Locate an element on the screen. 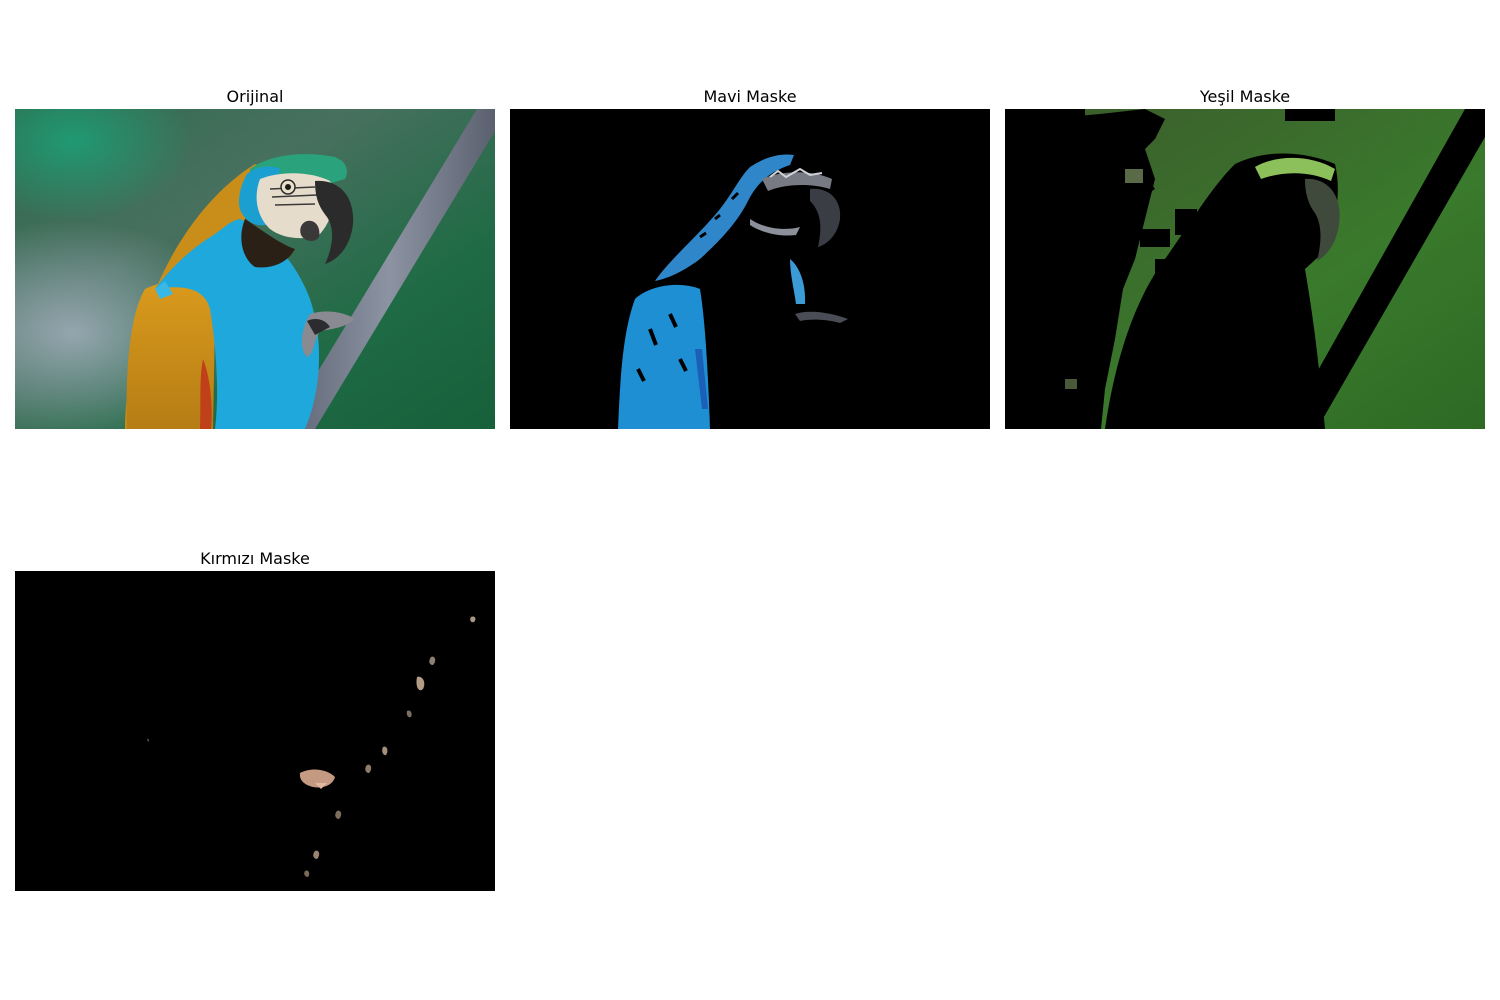  red-mask-image is located at coordinates (255, 731).